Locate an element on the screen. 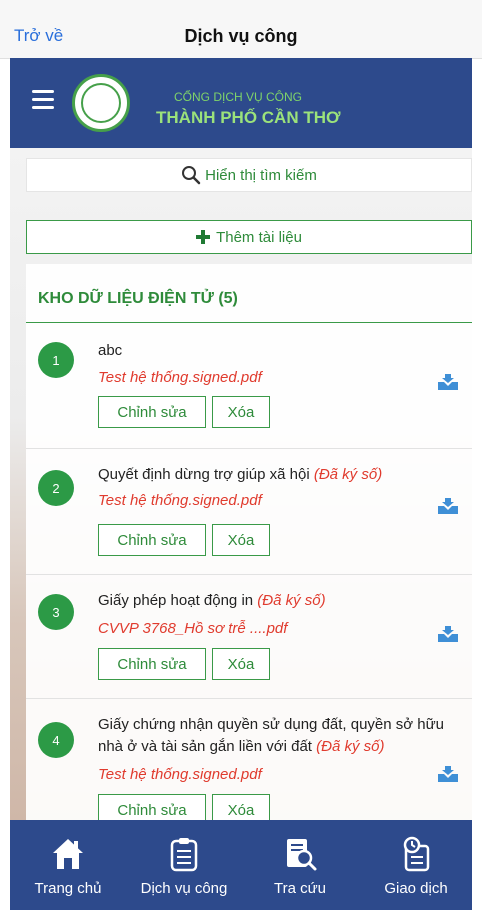 Image resolution: width=482 pixels, height=922 pixels. tab-public-services-label: Dịch vụ công is located at coordinates (184, 888).